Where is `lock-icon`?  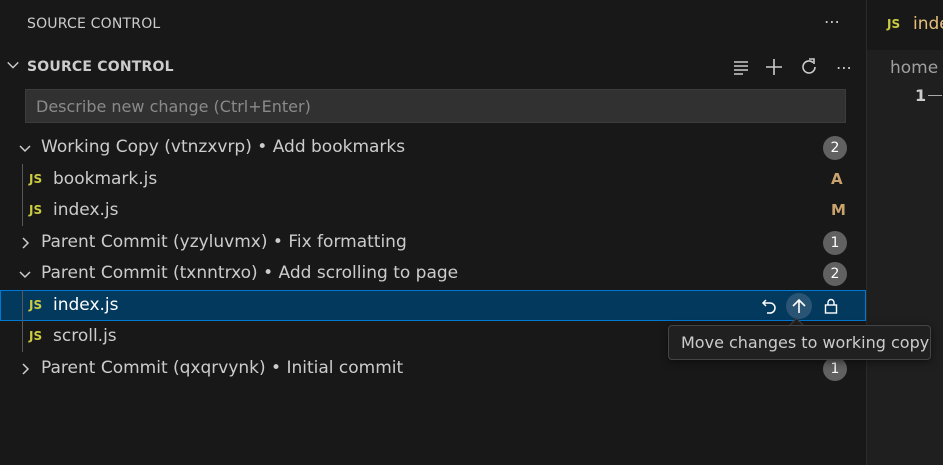 lock-icon is located at coordinates (831, 306).